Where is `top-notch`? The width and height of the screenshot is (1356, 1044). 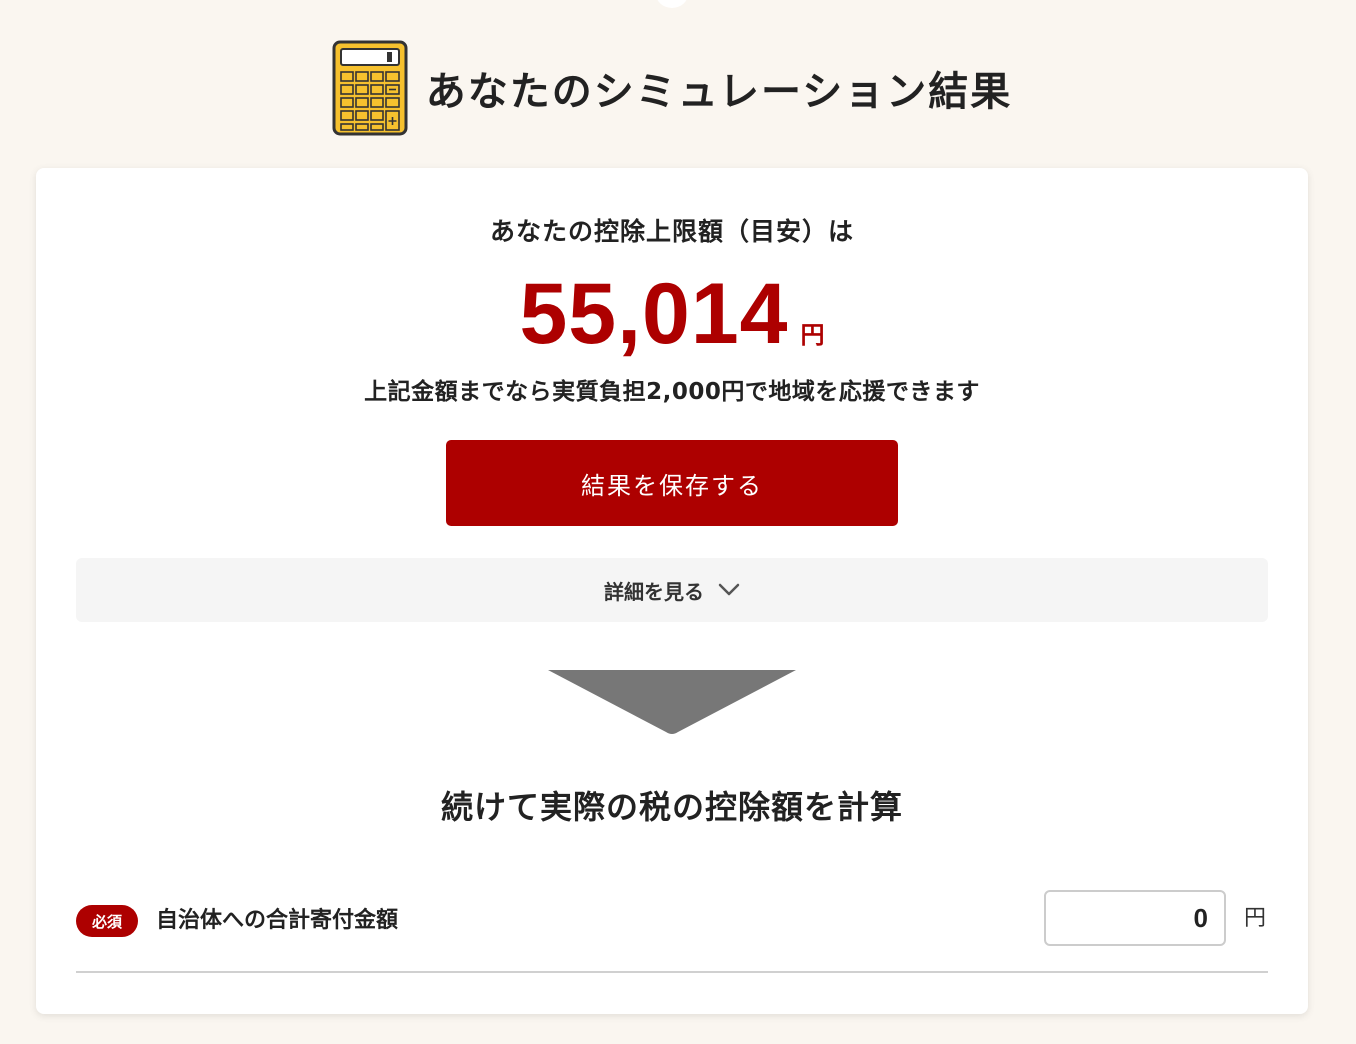
top-notch is located at coordinates (672, 4).